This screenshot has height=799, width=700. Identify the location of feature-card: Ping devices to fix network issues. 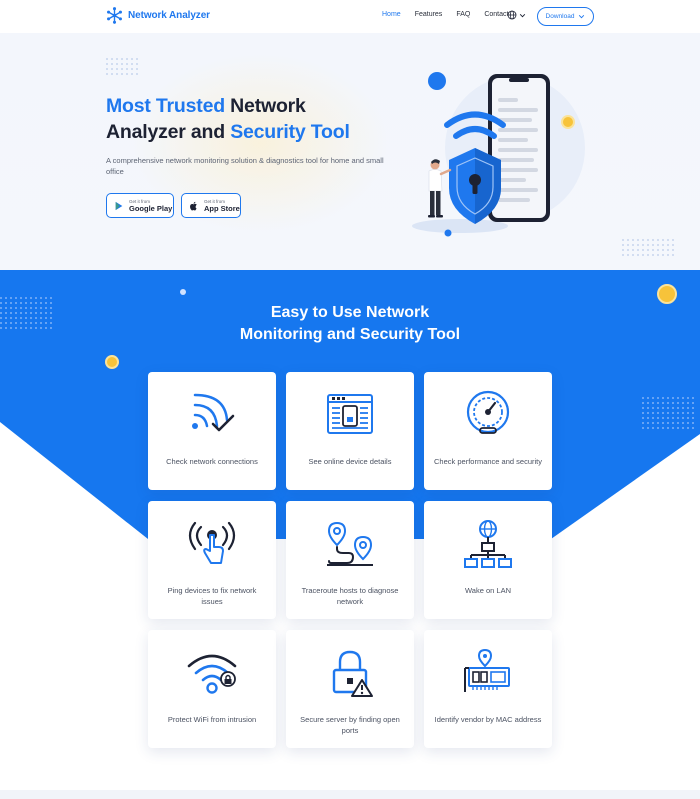
(212, 560).